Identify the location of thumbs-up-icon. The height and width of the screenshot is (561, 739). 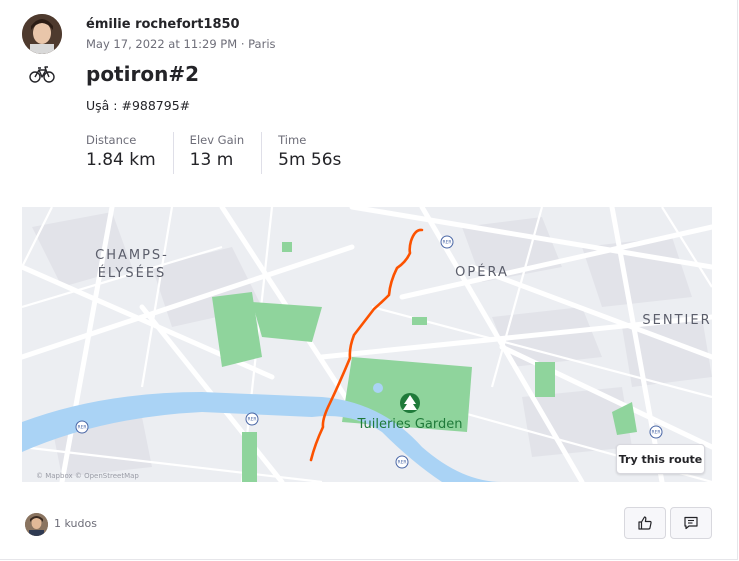
(645, 523).